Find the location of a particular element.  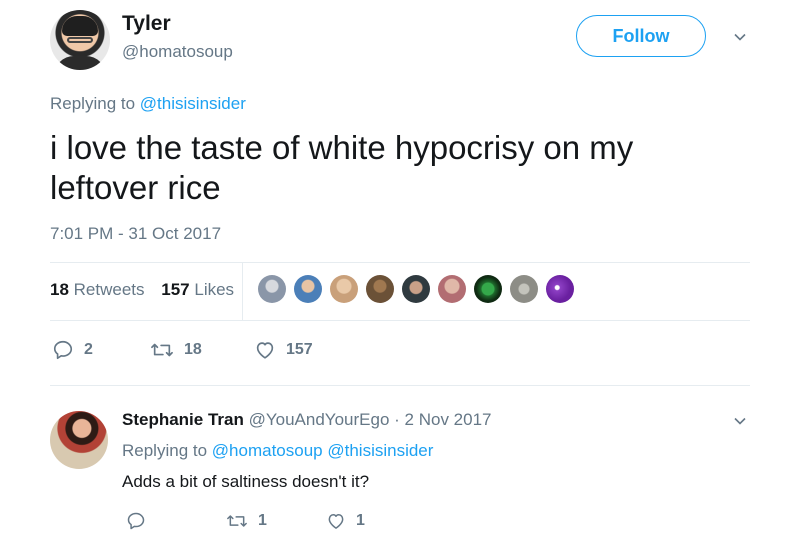

liker-avatars is located at coordinates (416, 289).